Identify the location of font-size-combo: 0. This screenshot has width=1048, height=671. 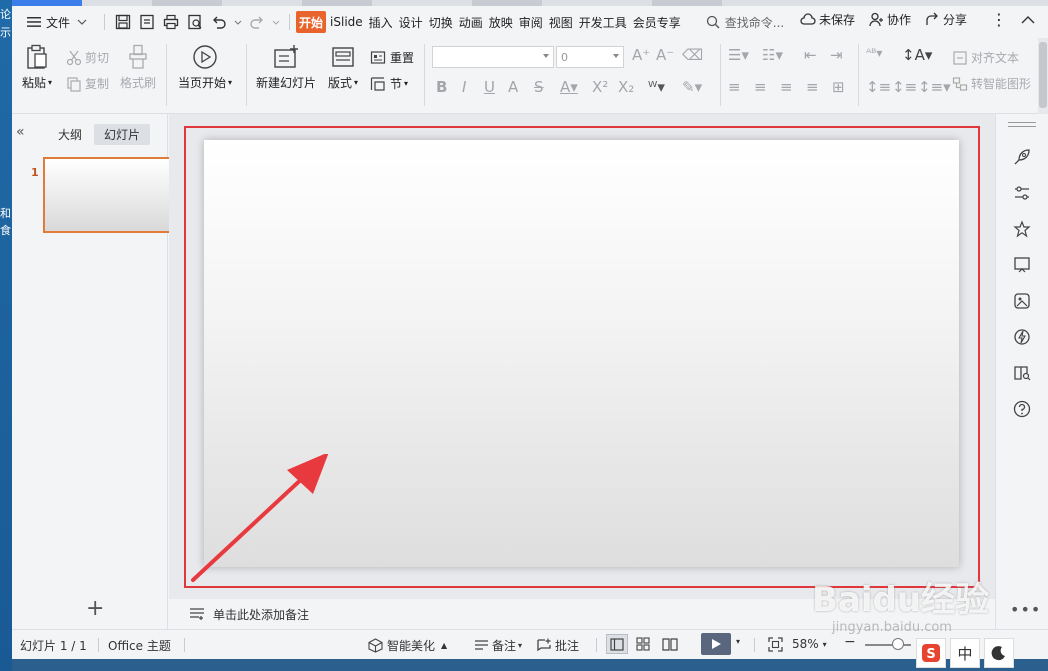
(590, 57).